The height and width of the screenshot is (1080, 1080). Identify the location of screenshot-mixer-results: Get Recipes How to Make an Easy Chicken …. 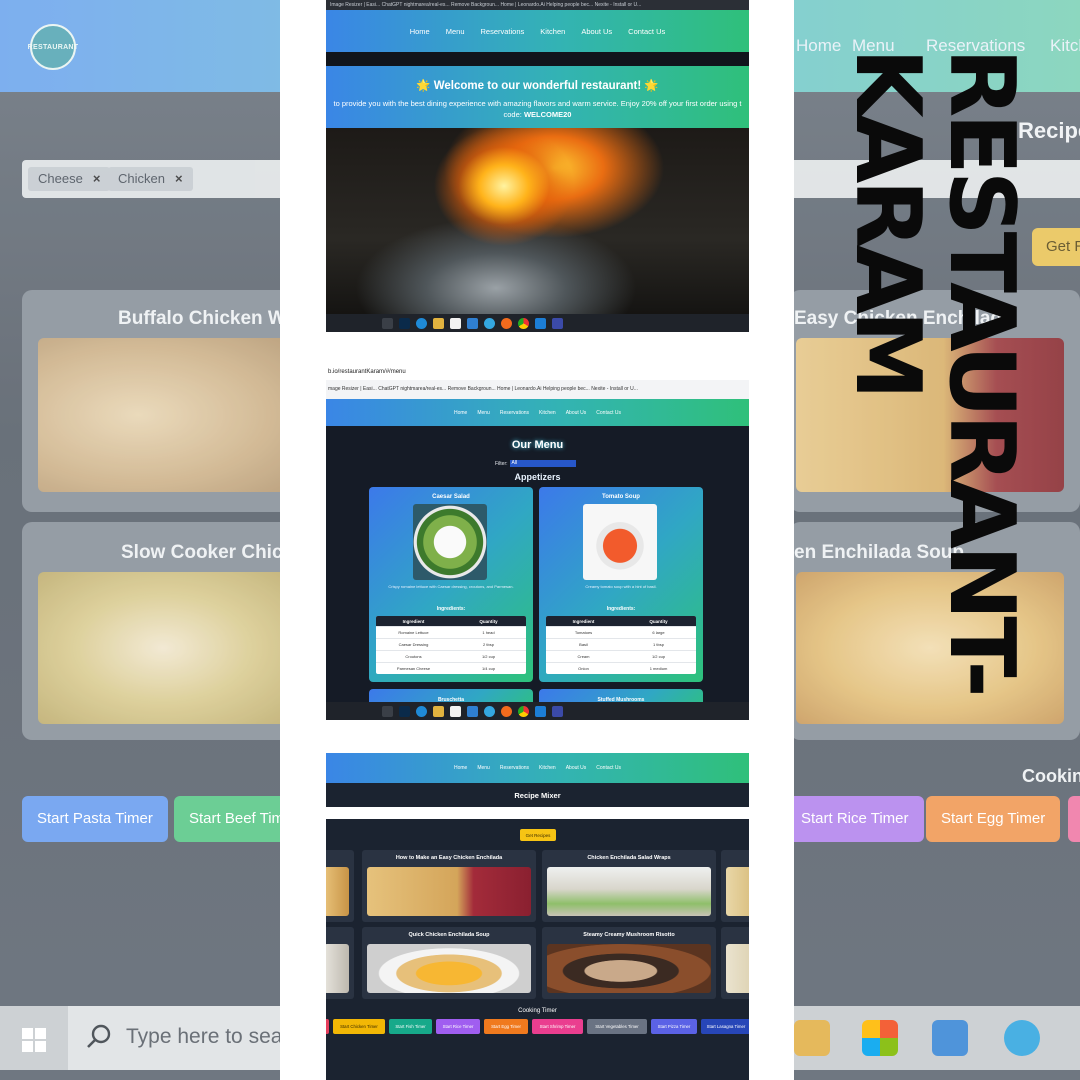
(537, 949).